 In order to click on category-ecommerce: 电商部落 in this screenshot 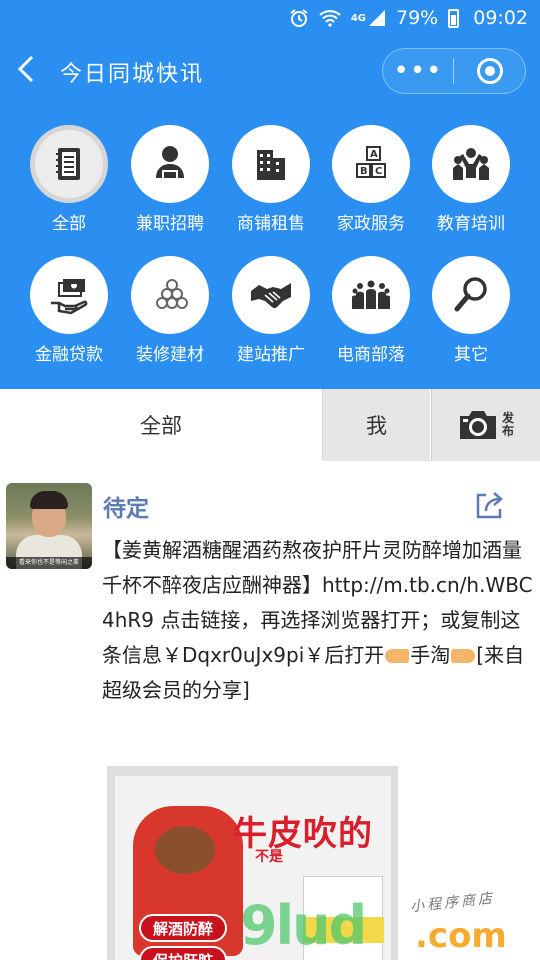, I will do `click(371, 311)`.